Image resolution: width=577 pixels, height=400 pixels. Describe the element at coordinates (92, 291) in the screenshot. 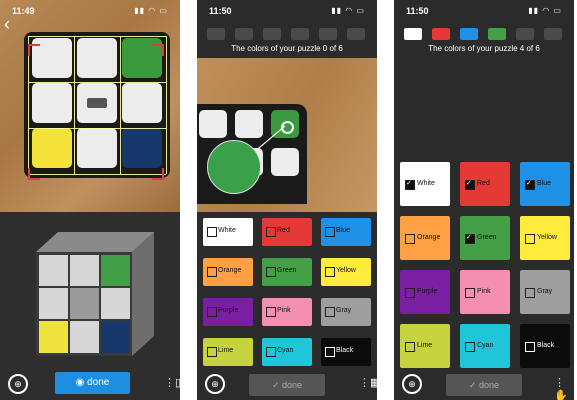

I see `cube-3d-preview` at that location.